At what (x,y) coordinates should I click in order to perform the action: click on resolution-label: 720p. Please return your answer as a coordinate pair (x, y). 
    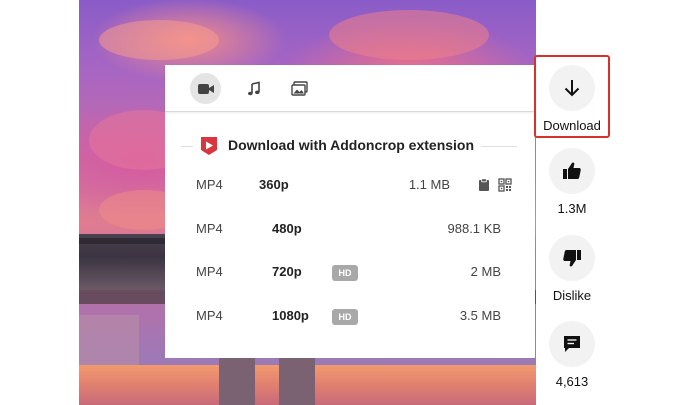
    Looking at the image, I should click on (287, 271).